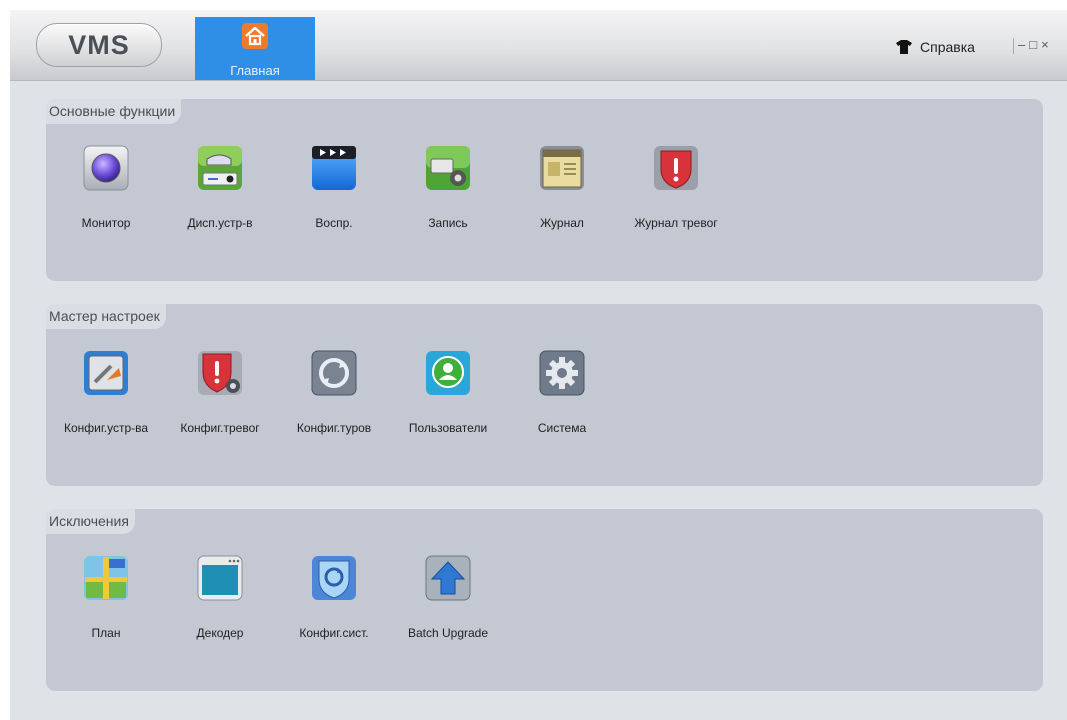 The height and width of the screenshot is (720, 1067). Describe the element at coordinates (106, 373) in the screenshot. I see `device-config-icon` at that location.